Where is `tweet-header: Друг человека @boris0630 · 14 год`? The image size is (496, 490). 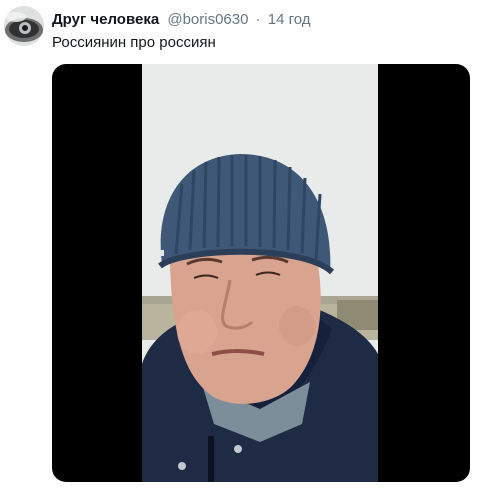
tweet-header: Друг человека @boris0630 · 14 год is located at coordinates (181, 20).